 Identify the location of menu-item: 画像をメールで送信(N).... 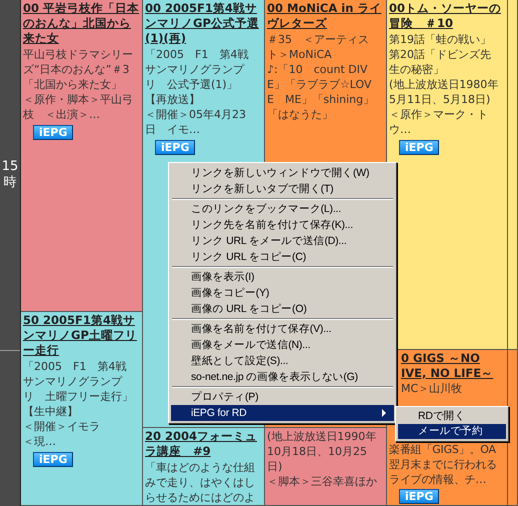
(282, 345).